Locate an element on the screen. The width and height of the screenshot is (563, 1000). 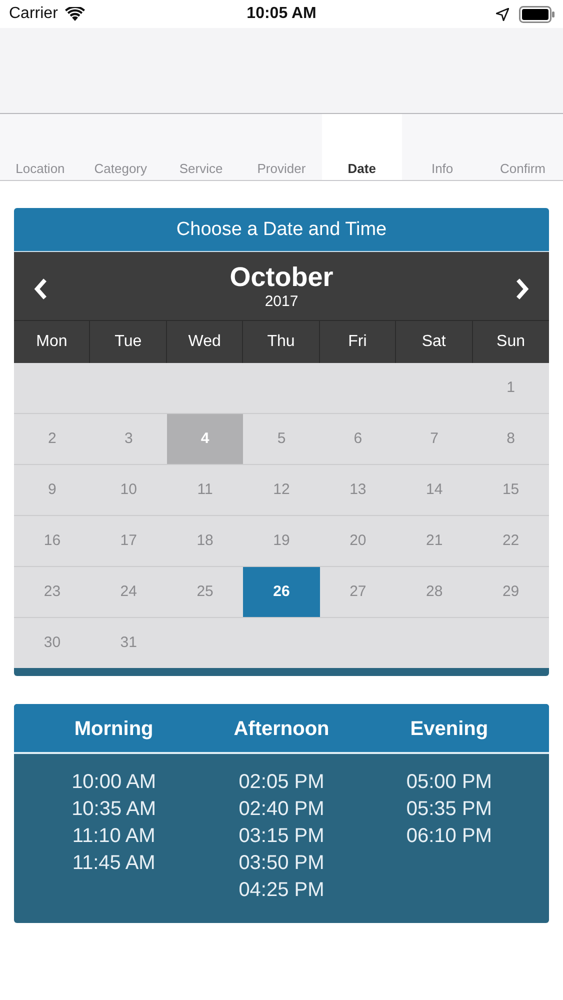
weekday-header: Sun is located at coordinates (511, 342).